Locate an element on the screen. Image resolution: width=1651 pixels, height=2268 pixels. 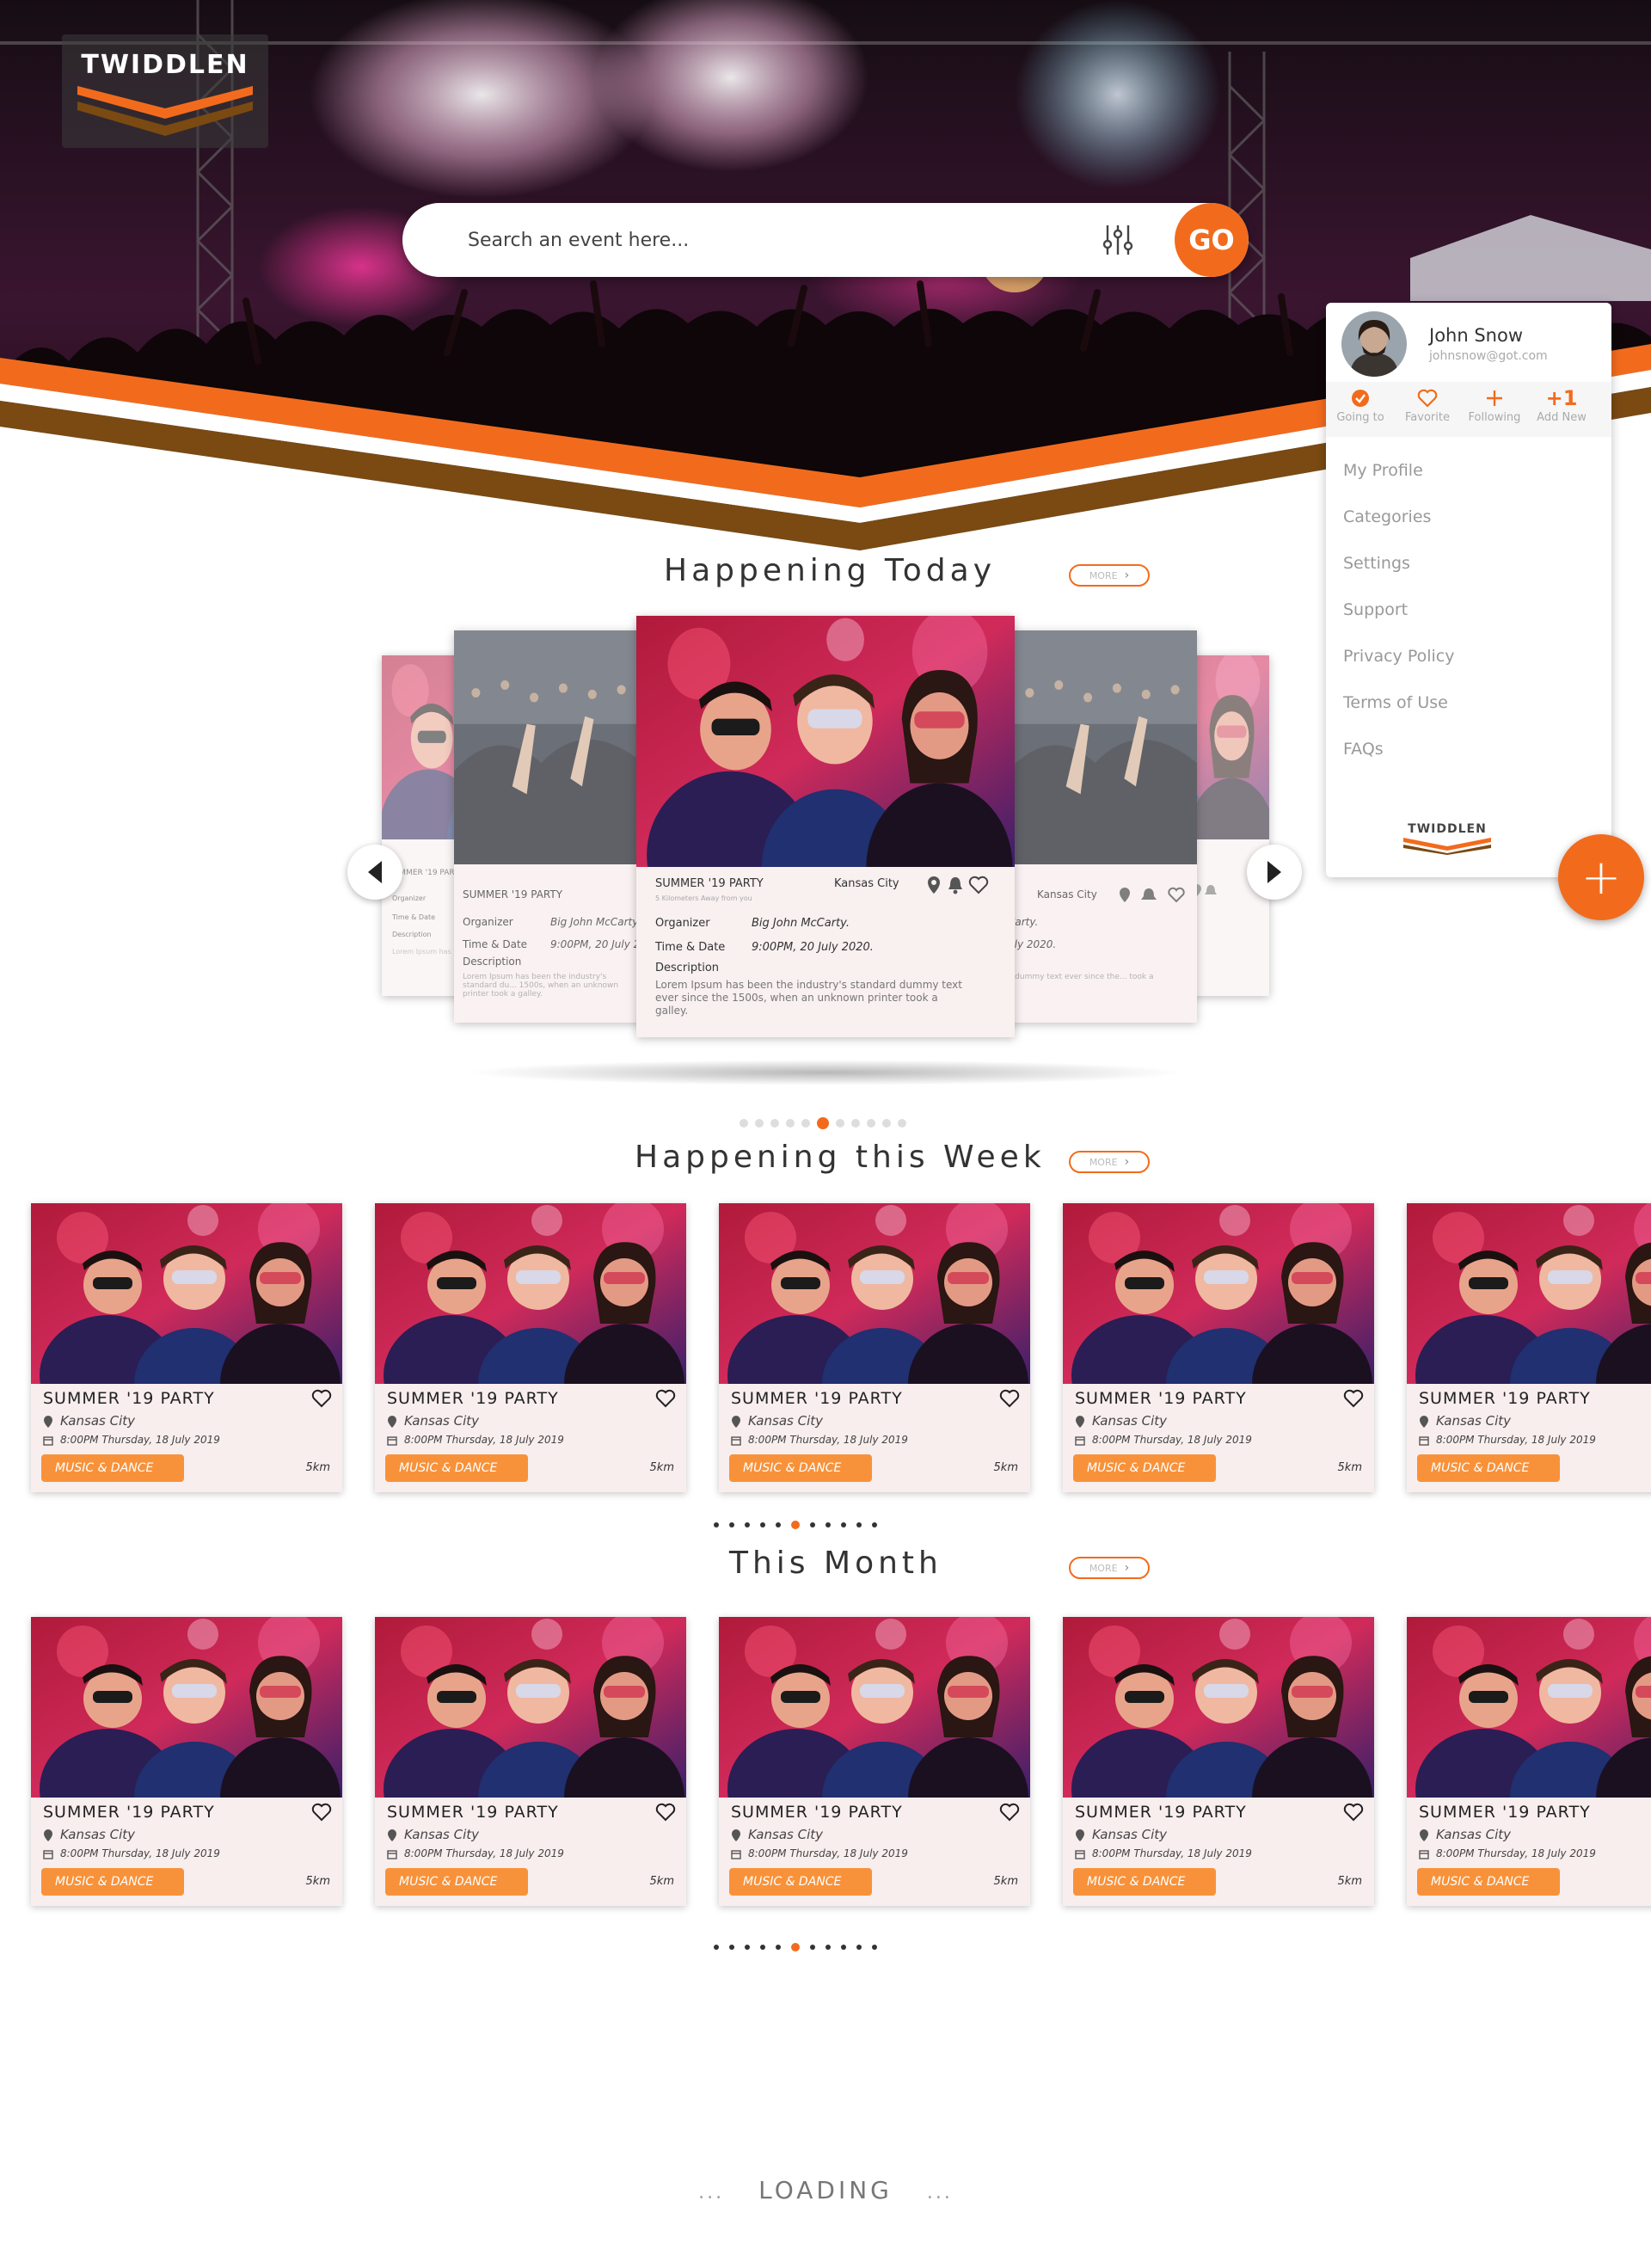
this-month-more-button: MORE › is located at coordinates (1109, 1568).